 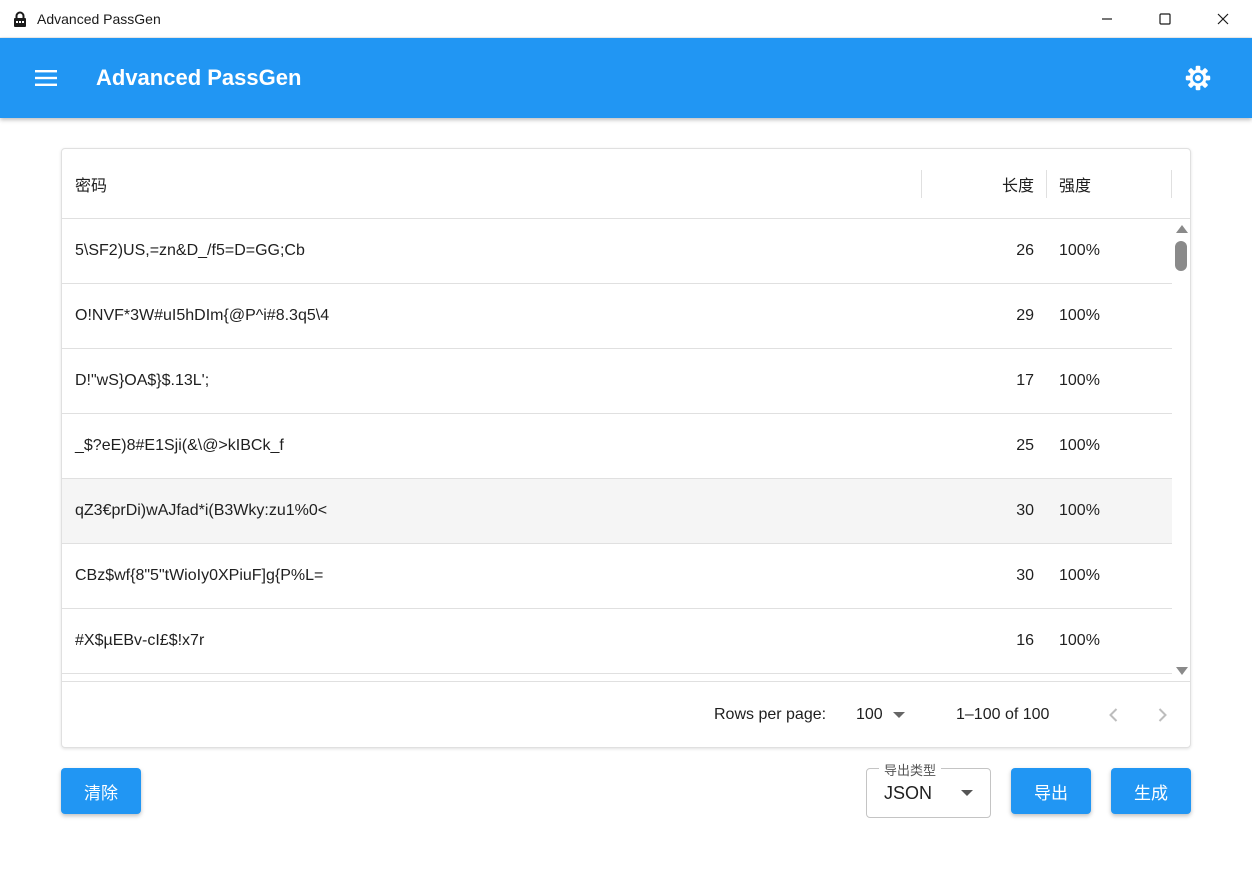 I want to click on gear-icon, so click(x=1198, y=78).